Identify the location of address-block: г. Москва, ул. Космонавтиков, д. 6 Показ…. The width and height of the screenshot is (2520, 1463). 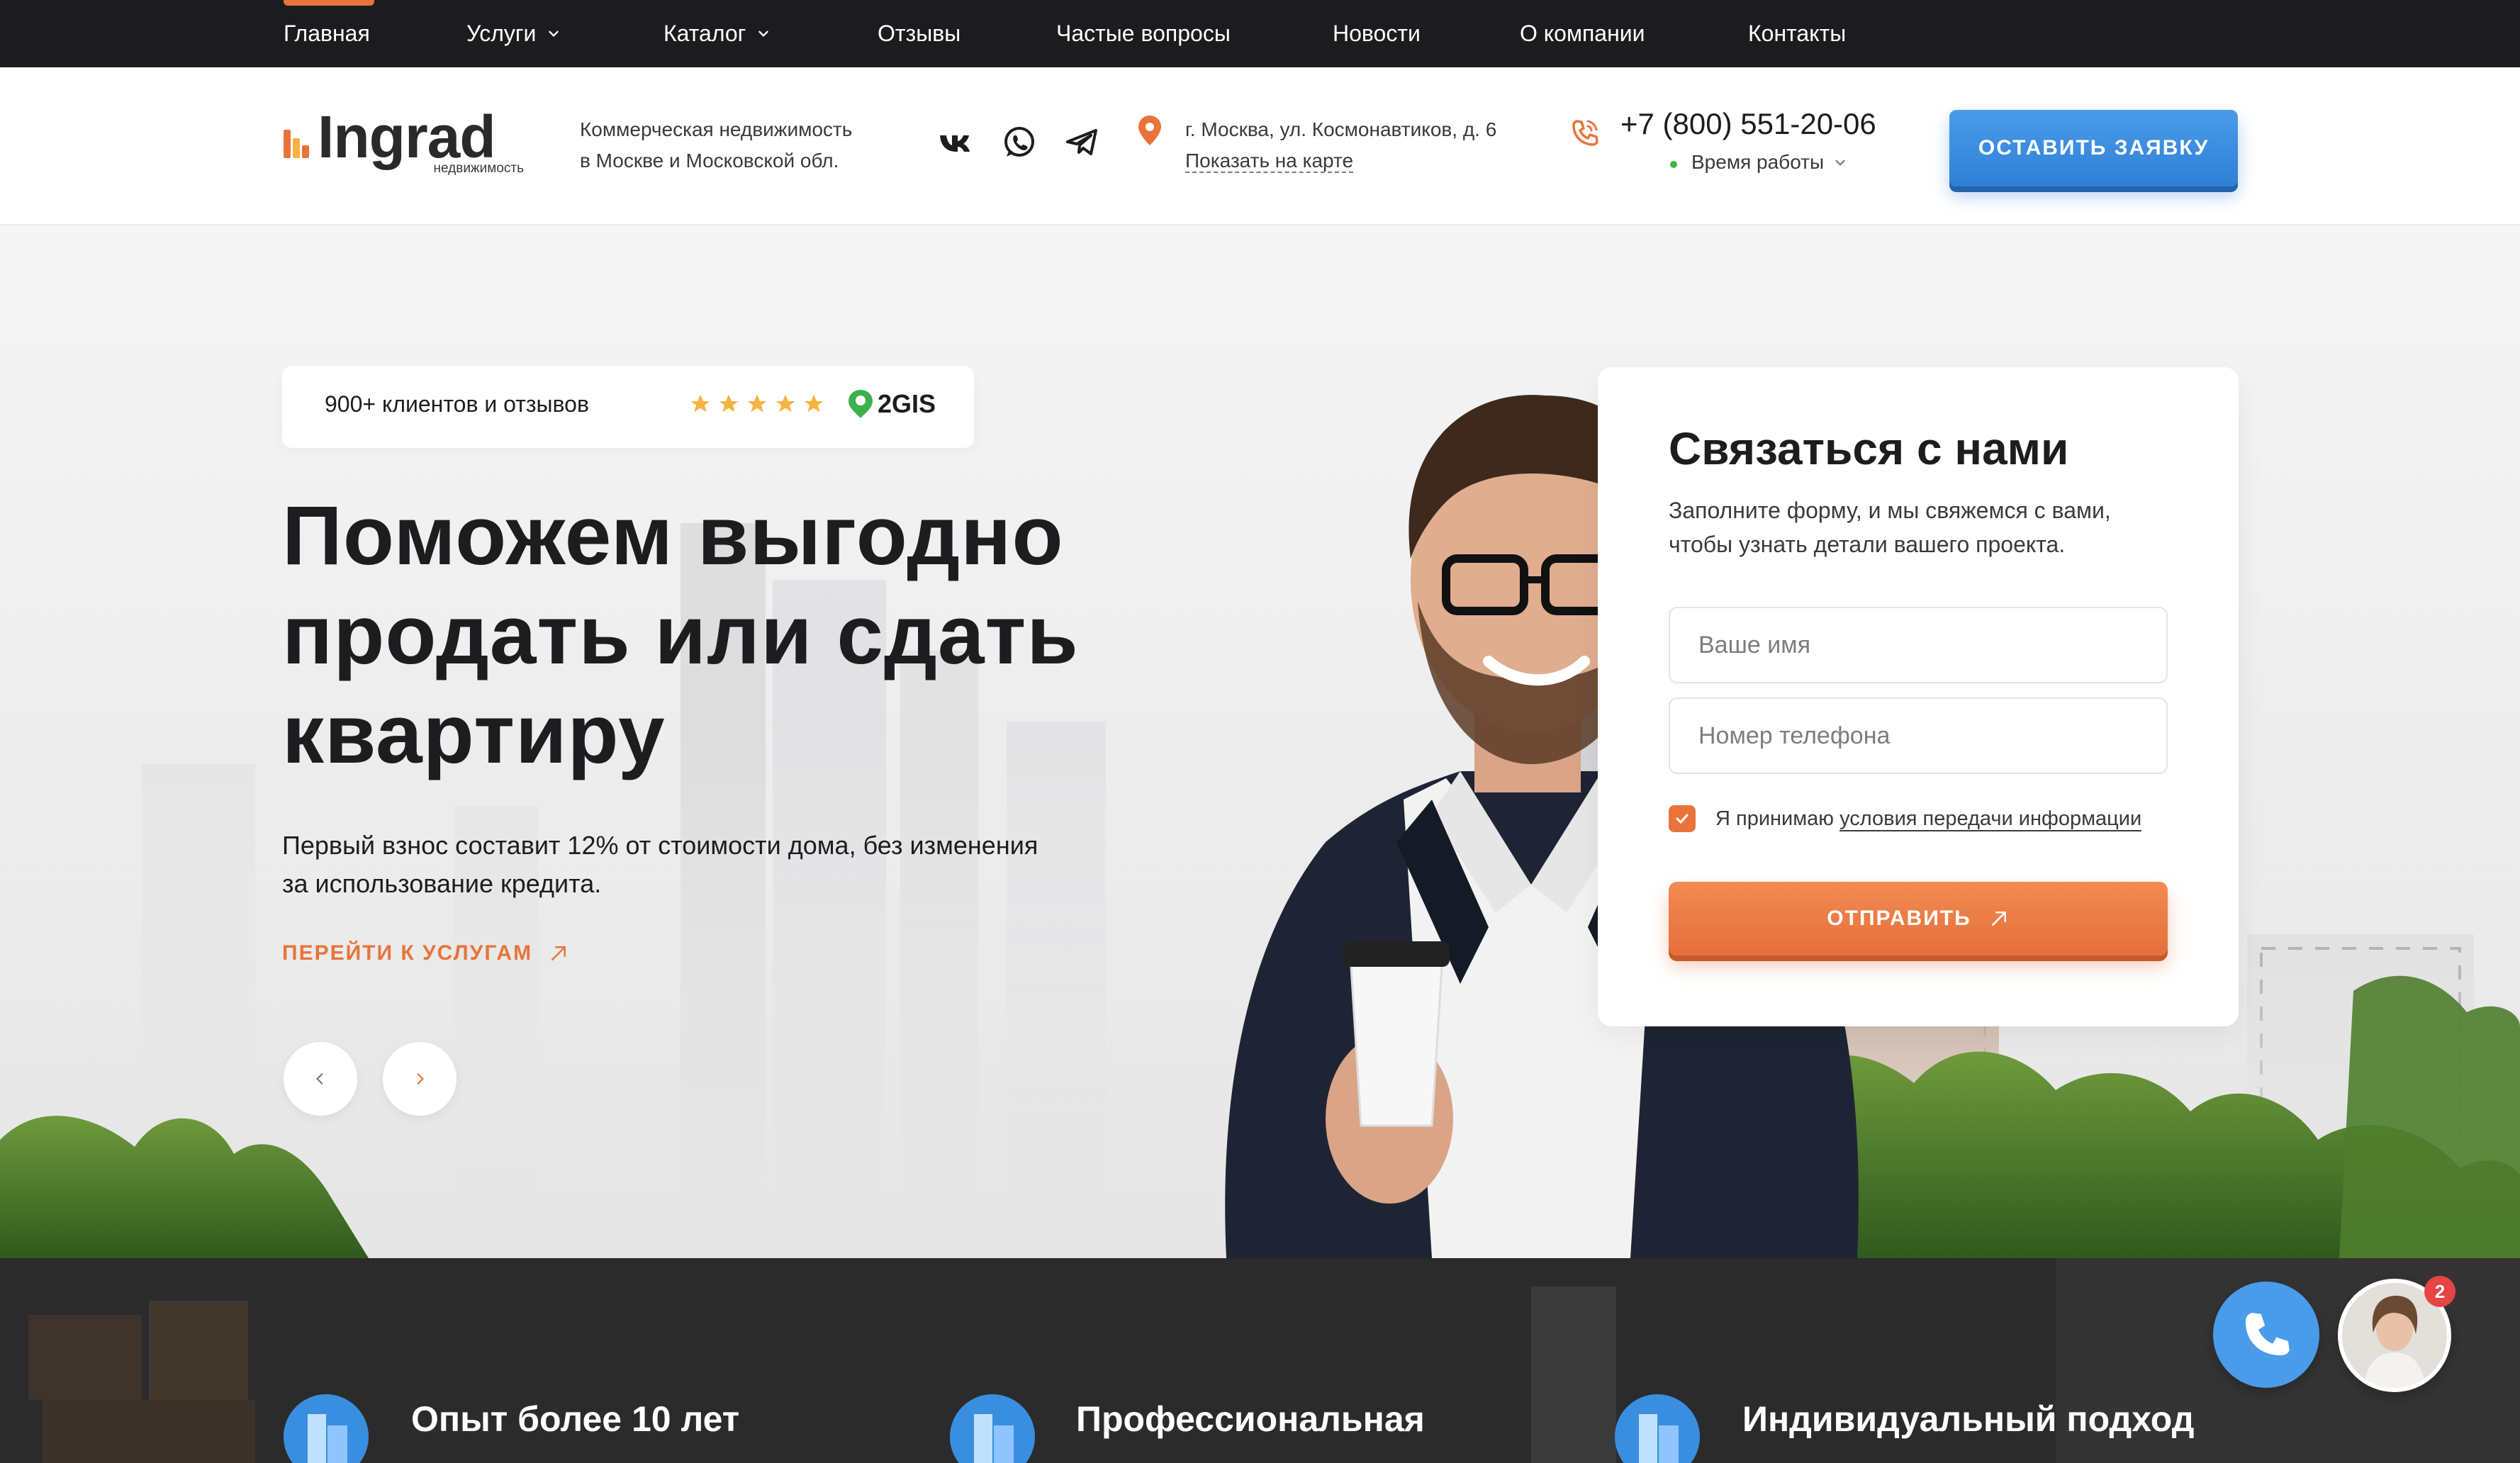
(1341, 145).